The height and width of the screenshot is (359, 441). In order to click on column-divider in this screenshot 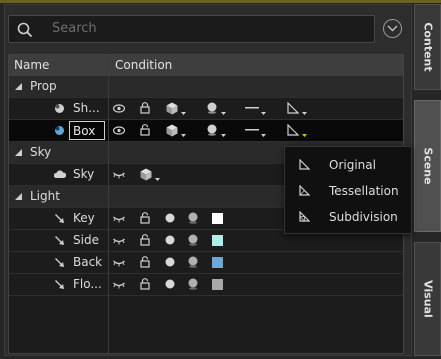, I will do `click(108, 204)`.